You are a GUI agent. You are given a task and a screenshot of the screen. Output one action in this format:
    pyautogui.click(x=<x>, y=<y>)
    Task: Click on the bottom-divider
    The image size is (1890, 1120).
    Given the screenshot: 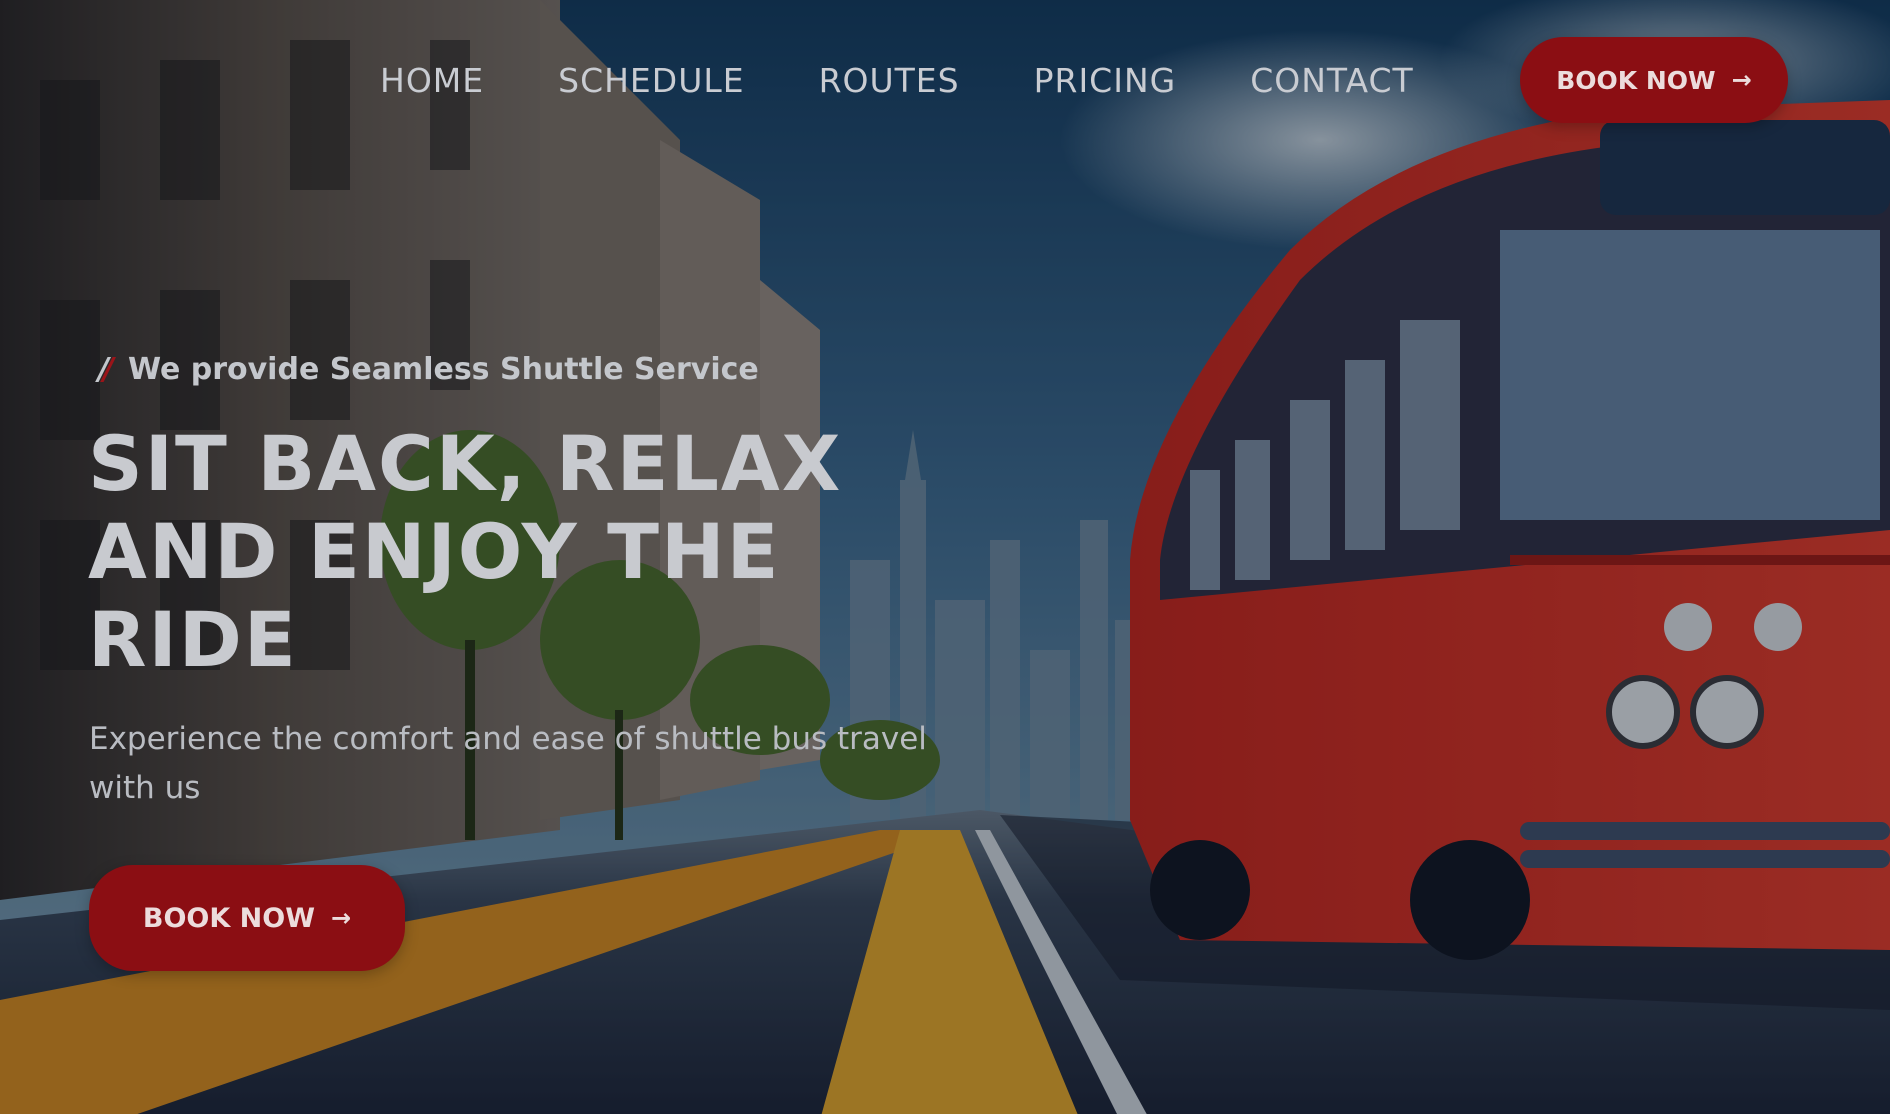 What is the action you would take?
    pyautogui.click(x=945, y=1117)
    